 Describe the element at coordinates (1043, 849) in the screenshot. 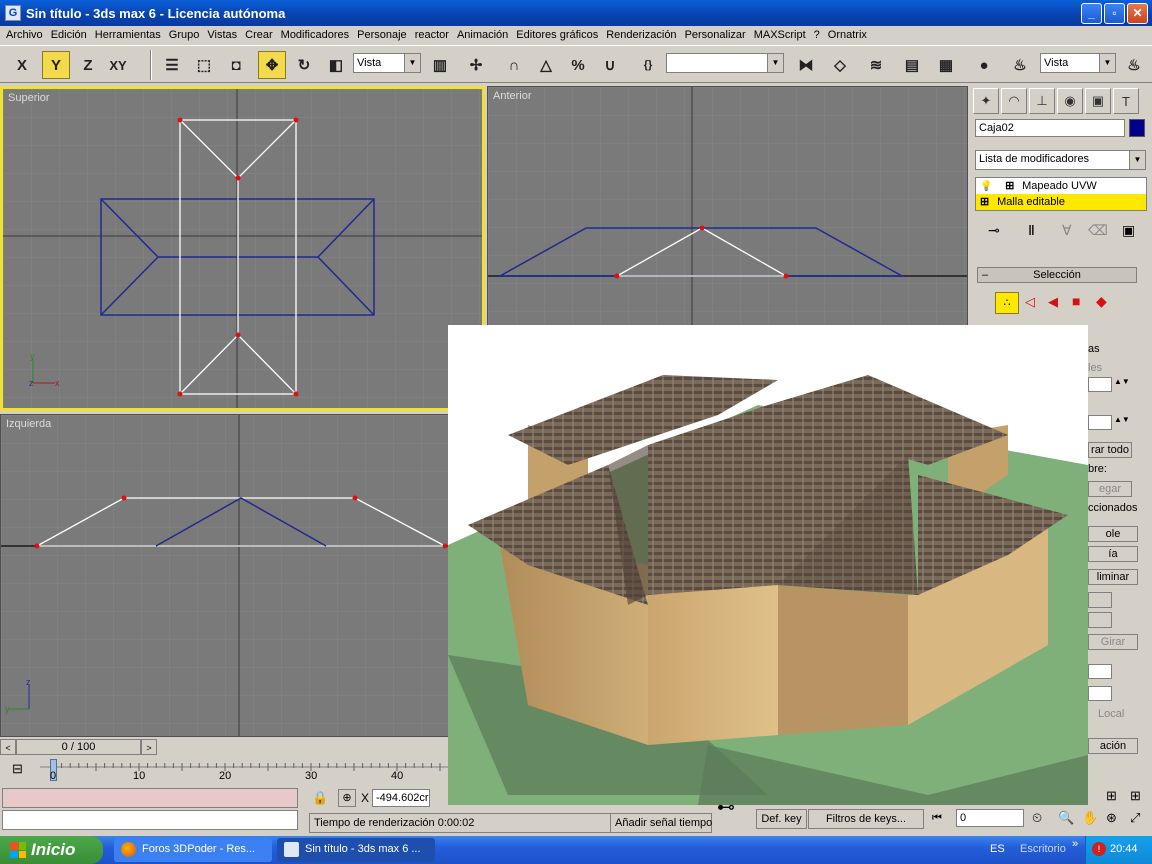

I see `desktop-toolbar: Escritorio` at that location.